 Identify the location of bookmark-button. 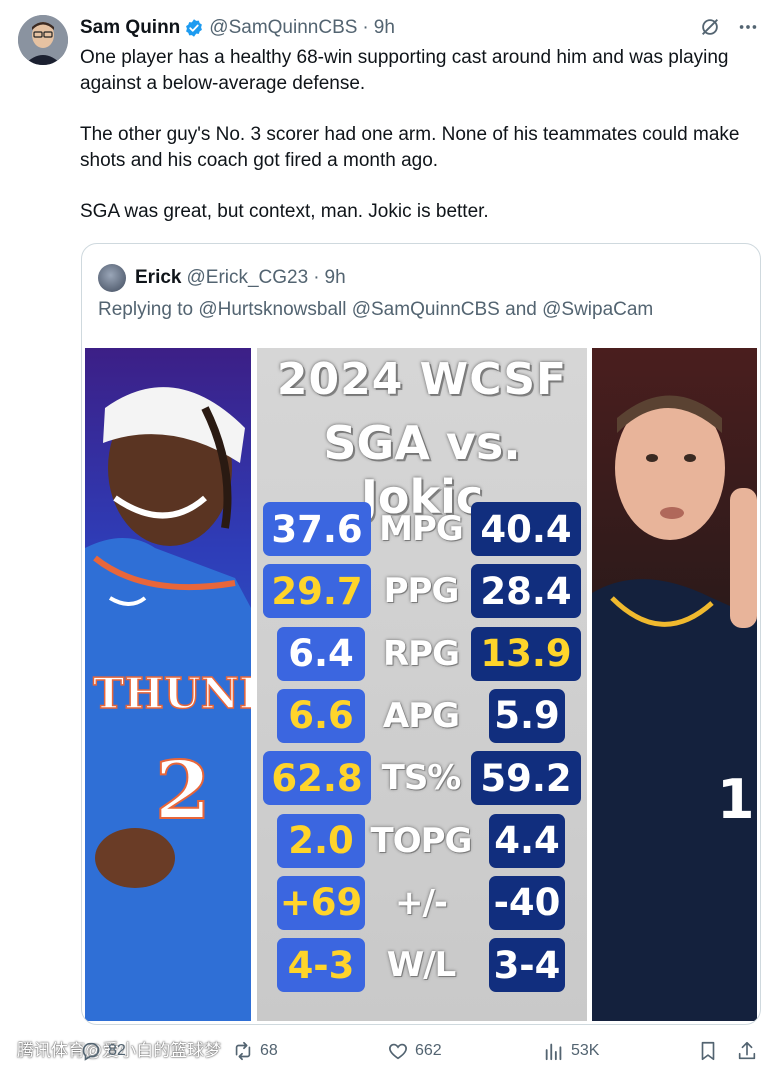
(708, 1051).